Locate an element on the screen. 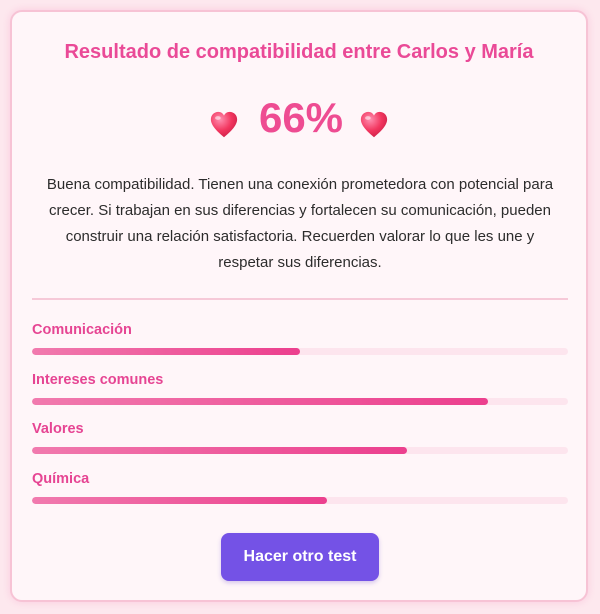  metric-label: Comunicación is located at coordinates (82, 330).